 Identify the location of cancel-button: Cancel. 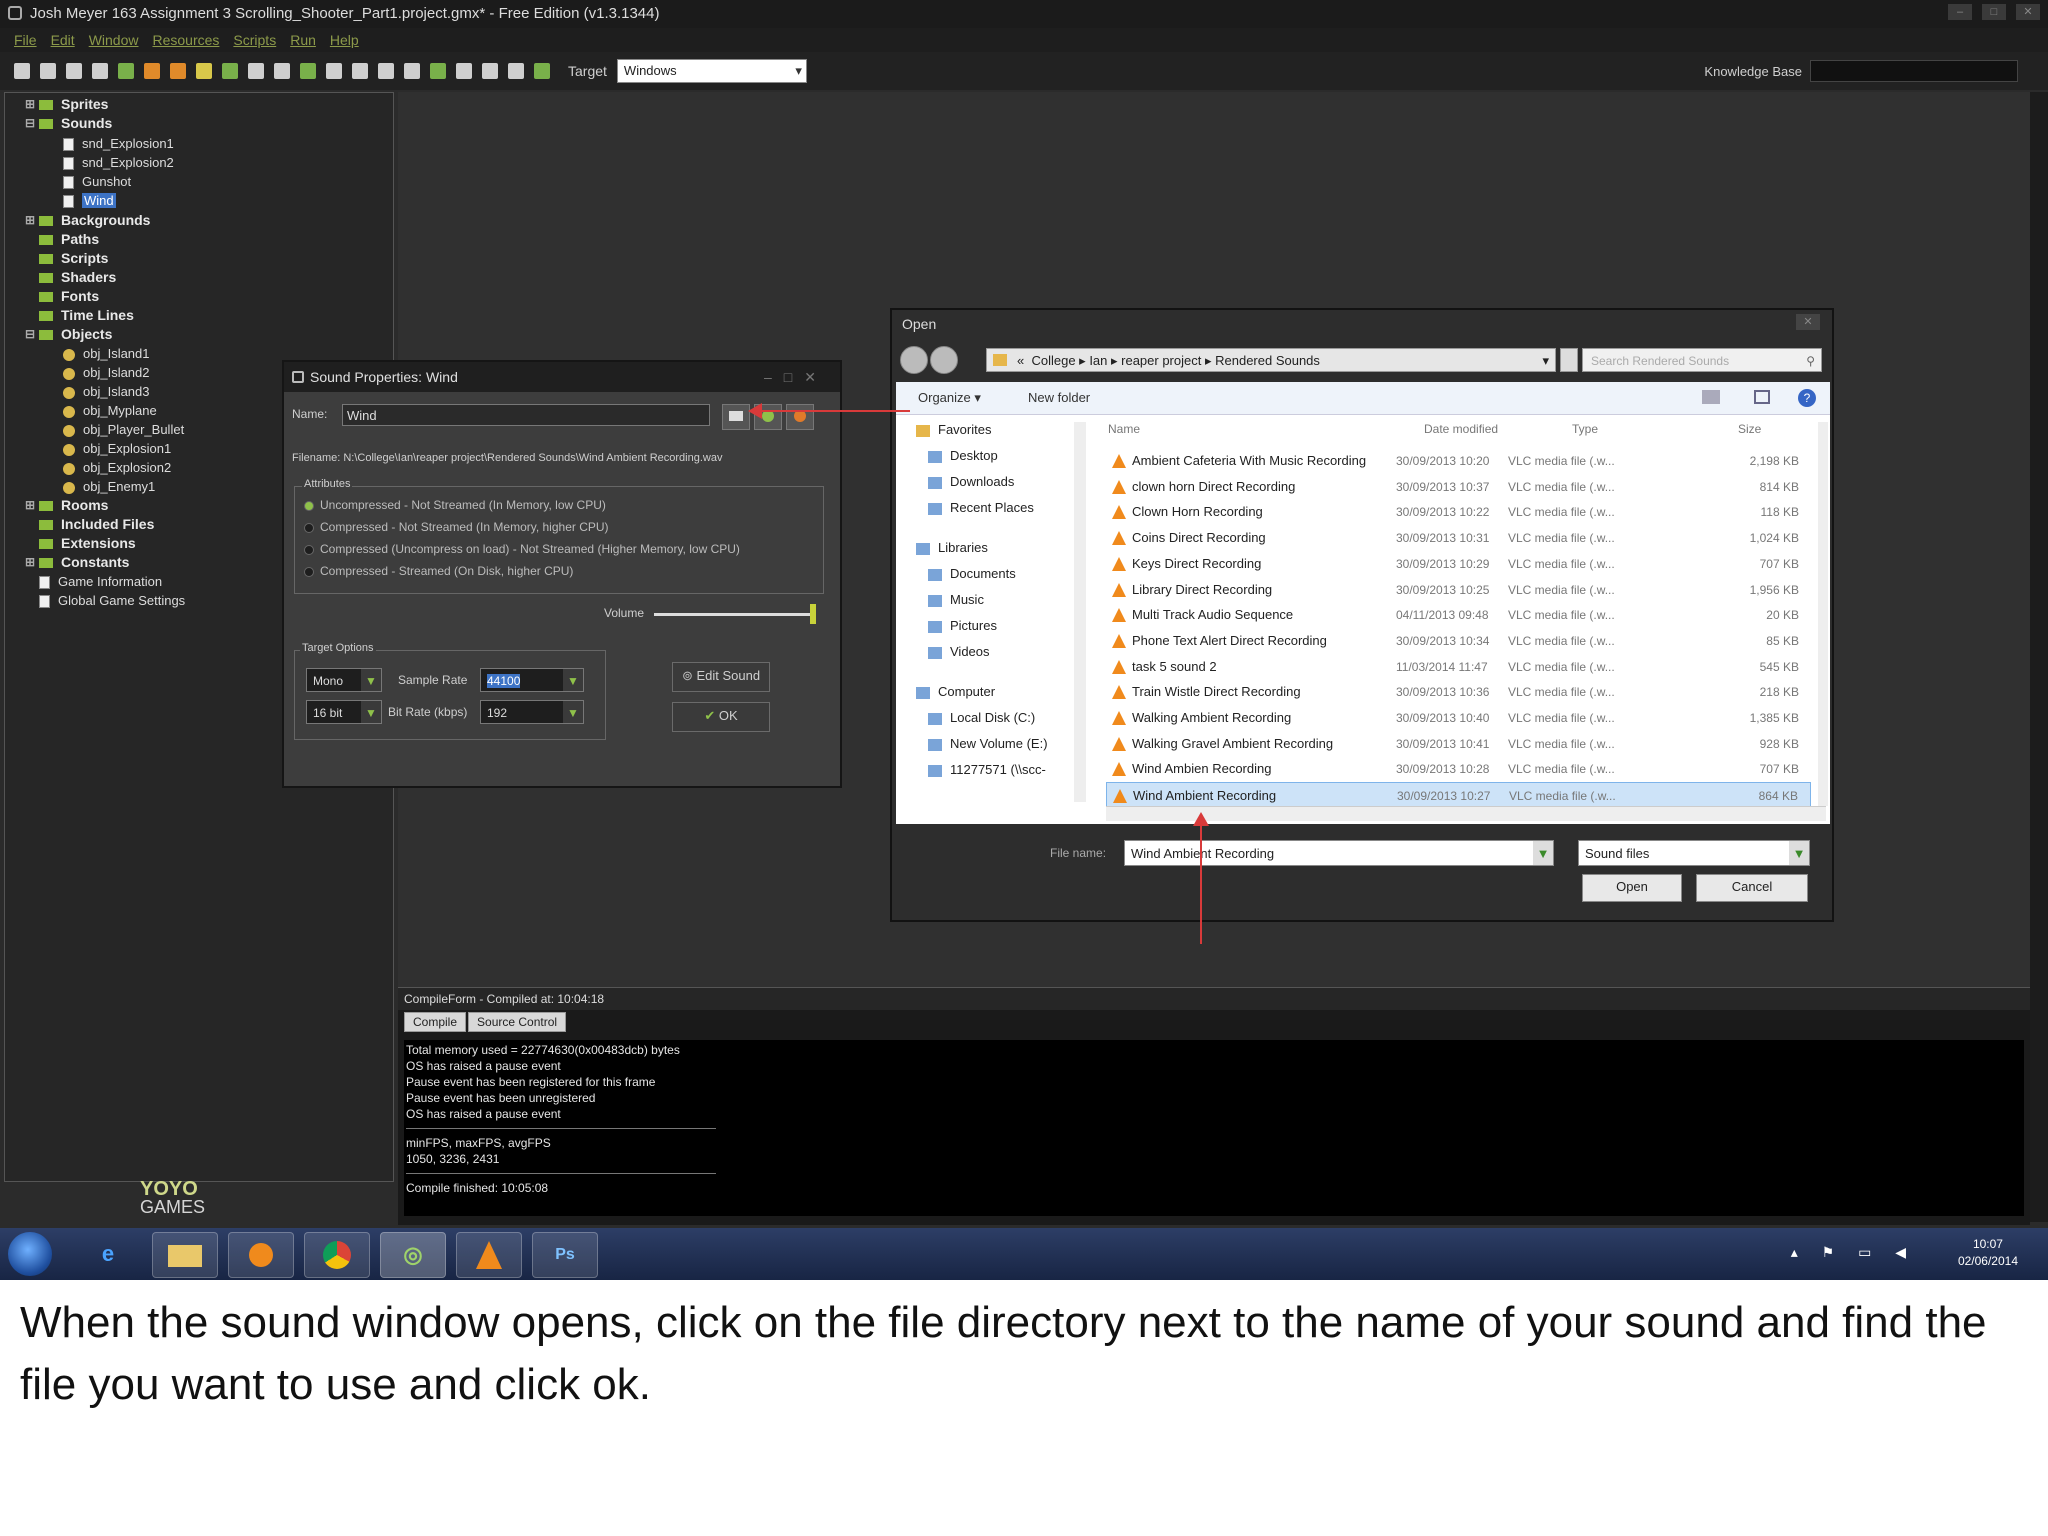
(1752, 888).